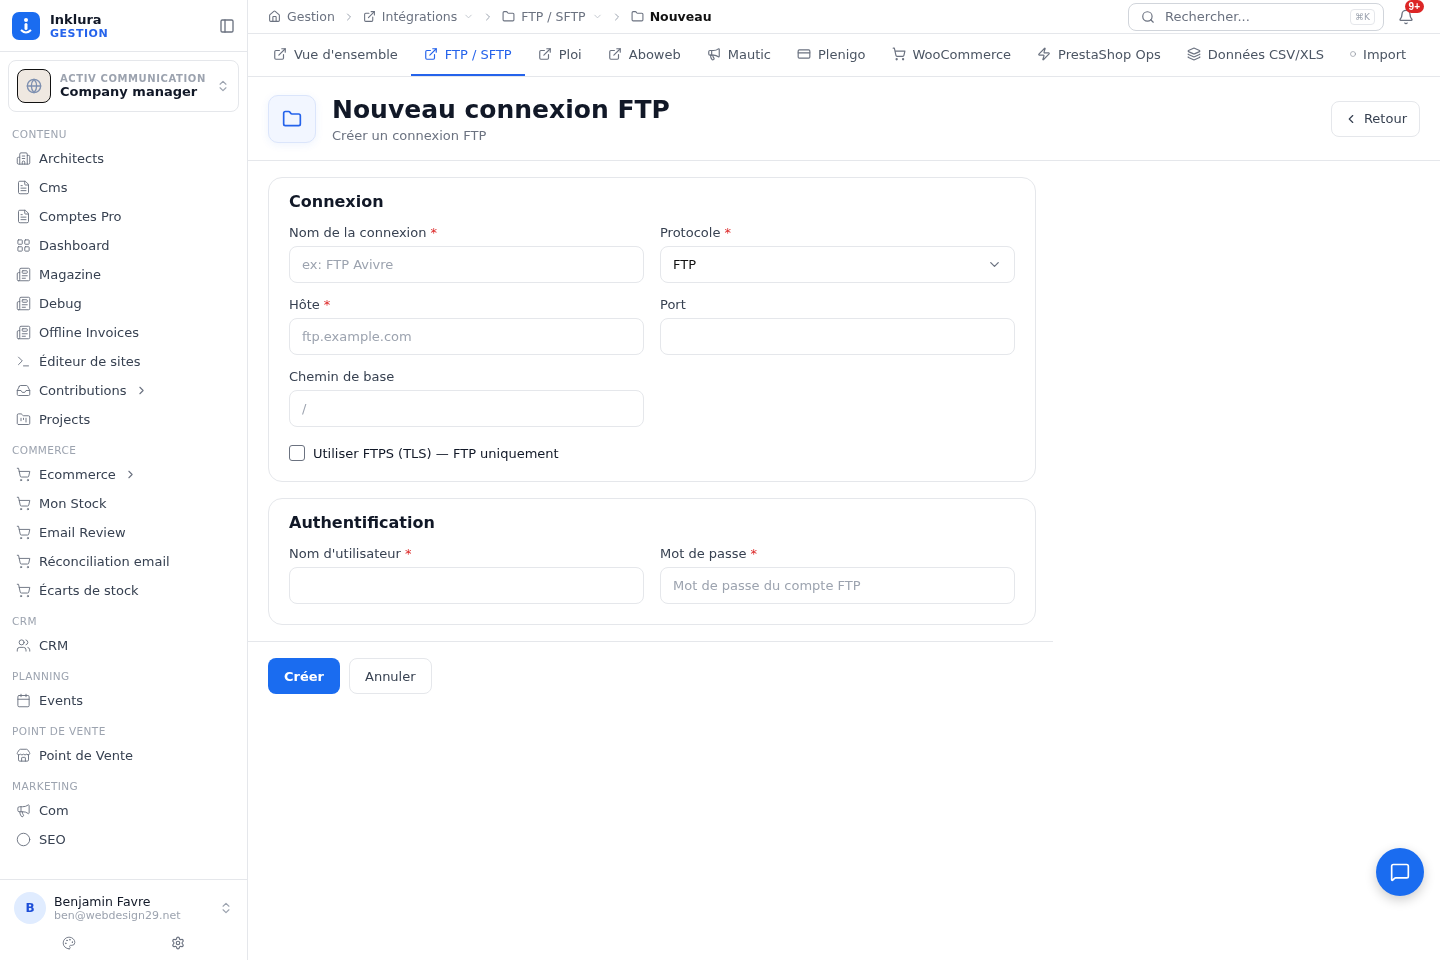  What do you see at coordinates (304, 304) in the screenshot?
I see `field-label: Hôte` at bounding box center [304, 304].